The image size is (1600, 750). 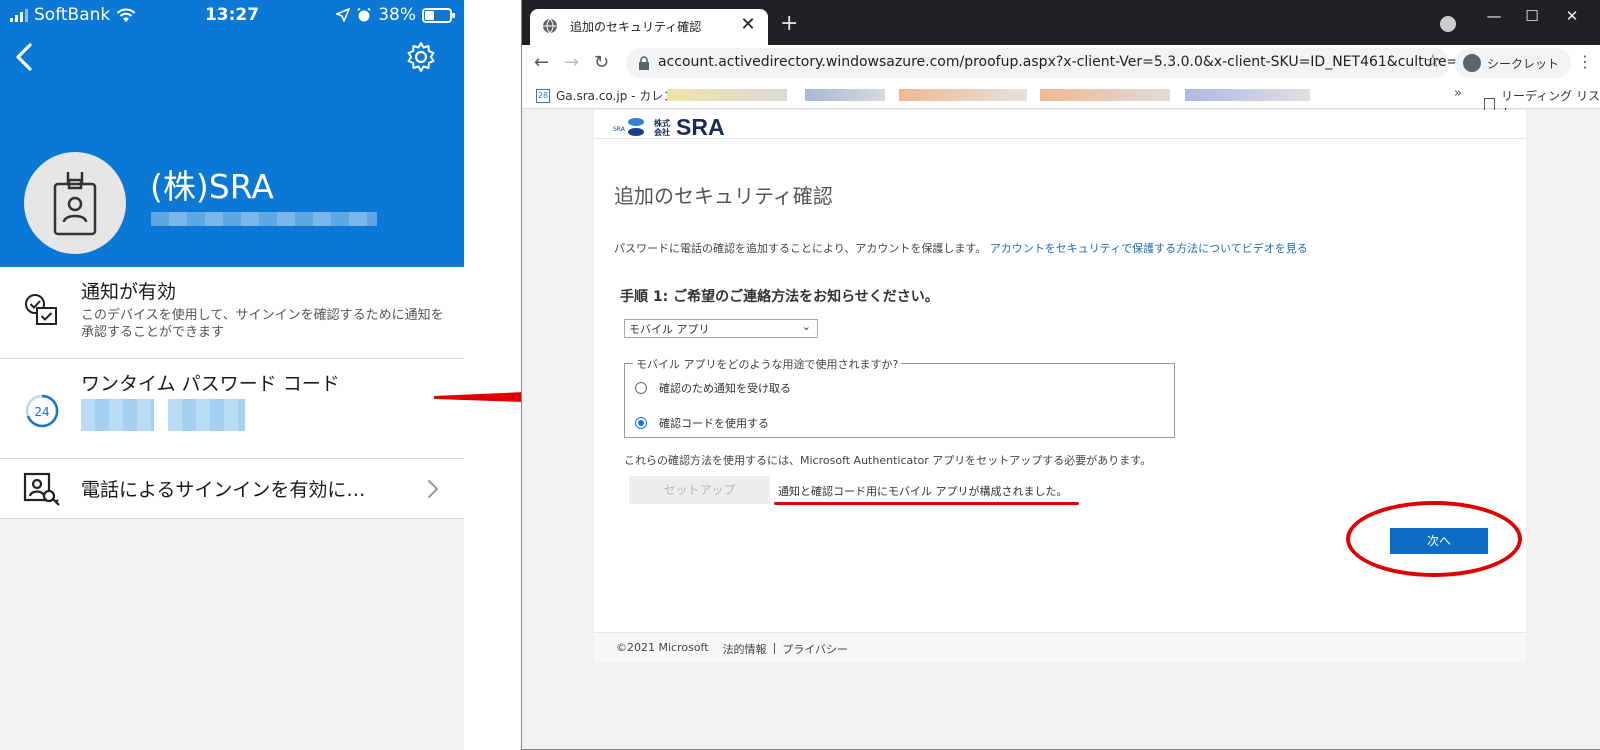 What do you see at coordinates (779, 297) in the screenshot?
I see `step-heading: 手順 1: ご希望のご連絡方法をお知らせください。` at bounding box center [779, 297].